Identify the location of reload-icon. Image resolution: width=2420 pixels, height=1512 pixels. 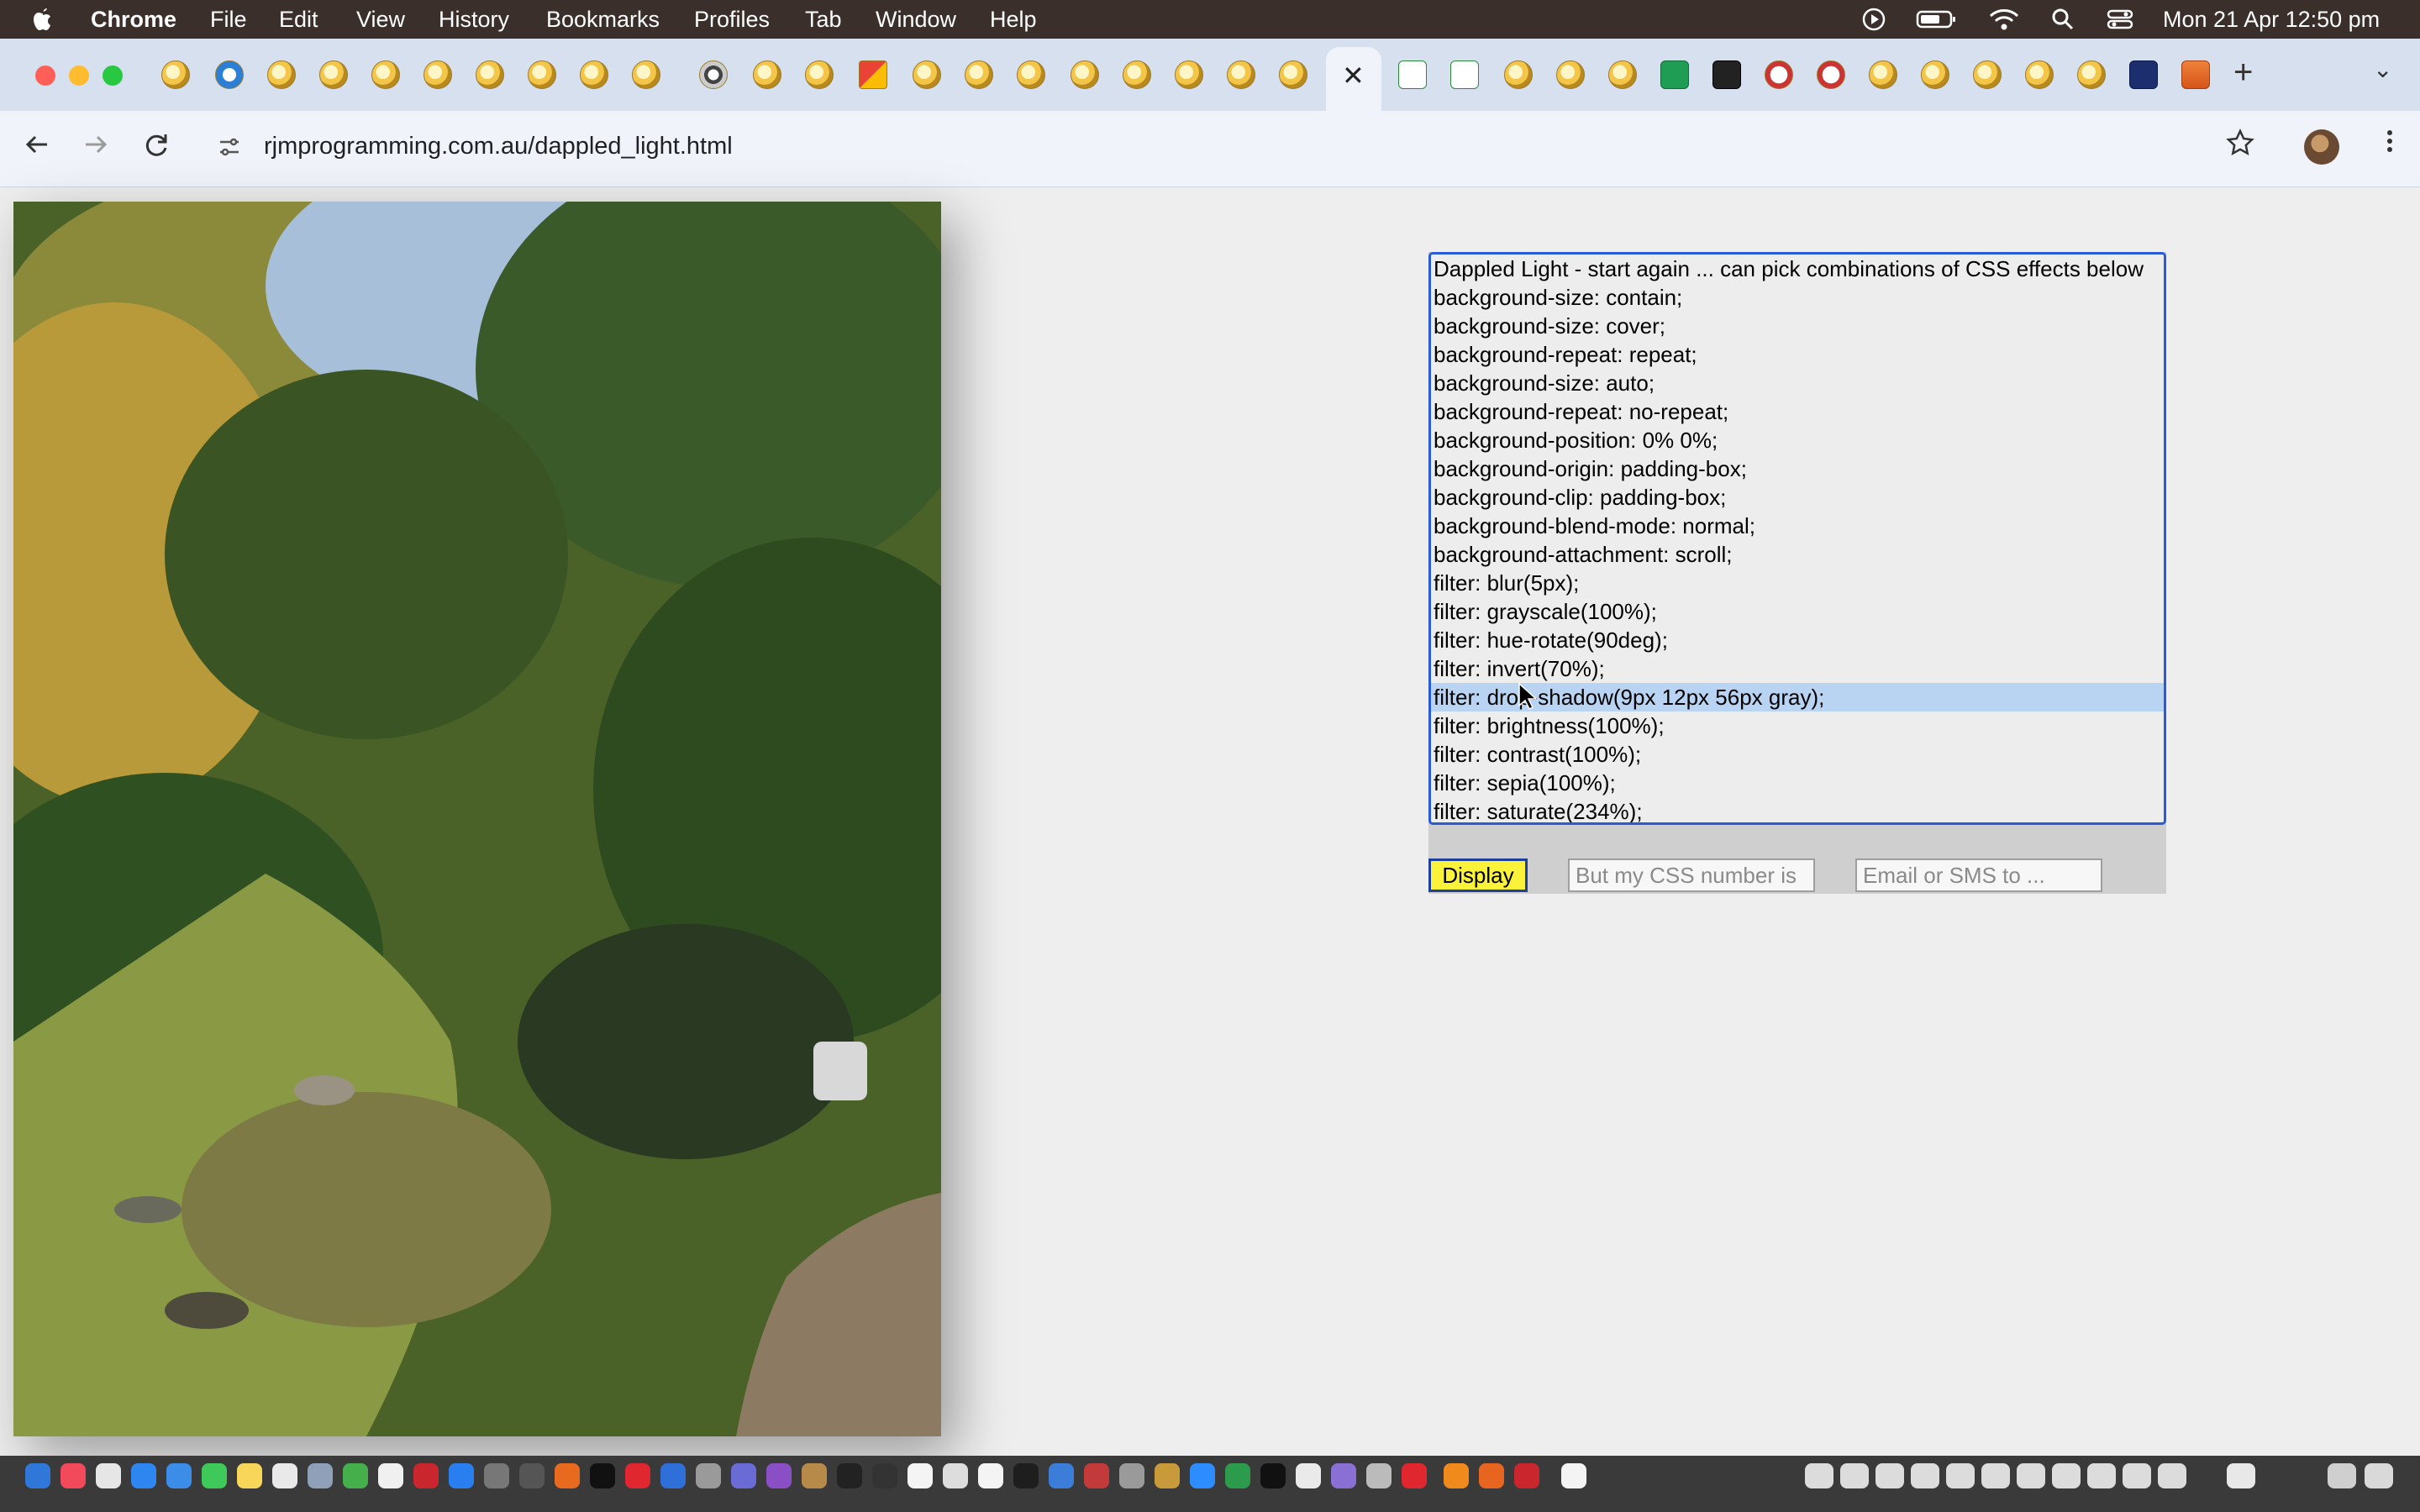
(156, 144).